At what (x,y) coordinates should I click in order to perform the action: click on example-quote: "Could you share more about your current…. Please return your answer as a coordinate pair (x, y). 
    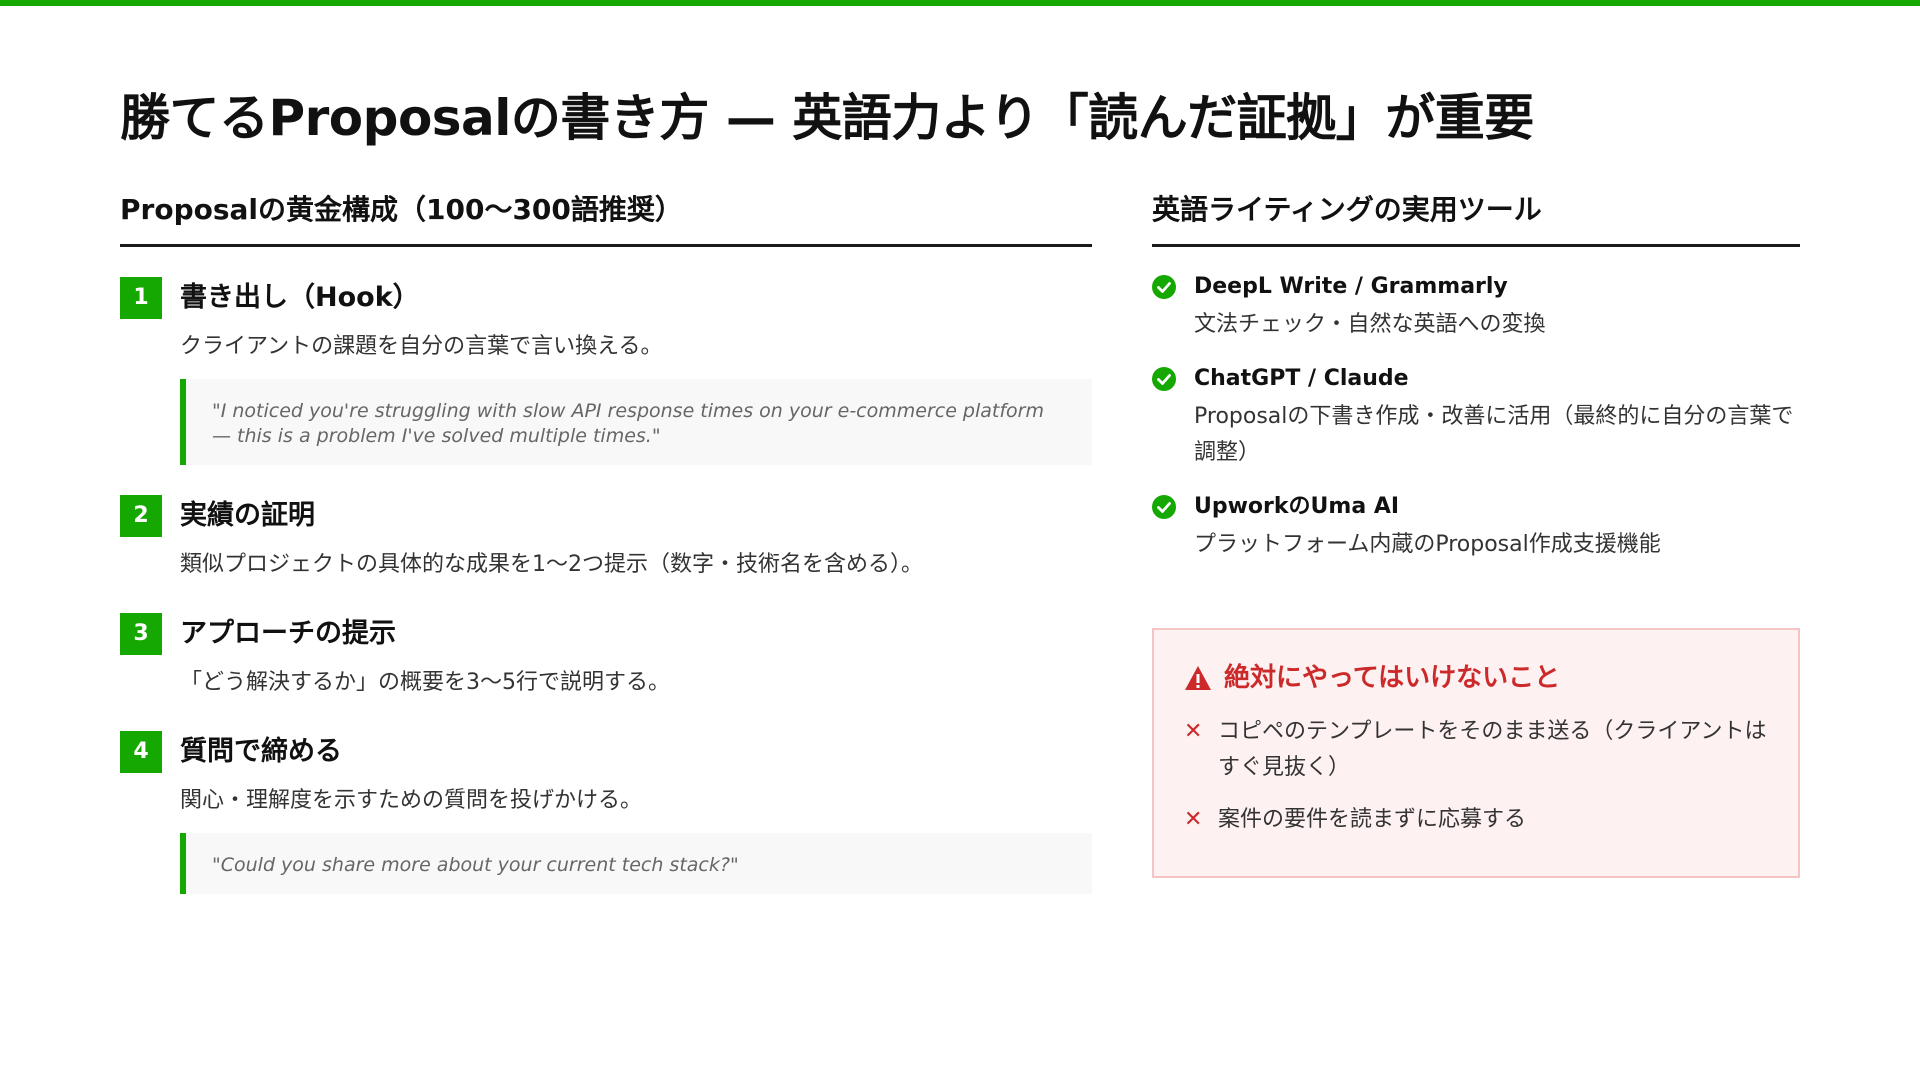
    Looking at the image, I should click on (636, 863).